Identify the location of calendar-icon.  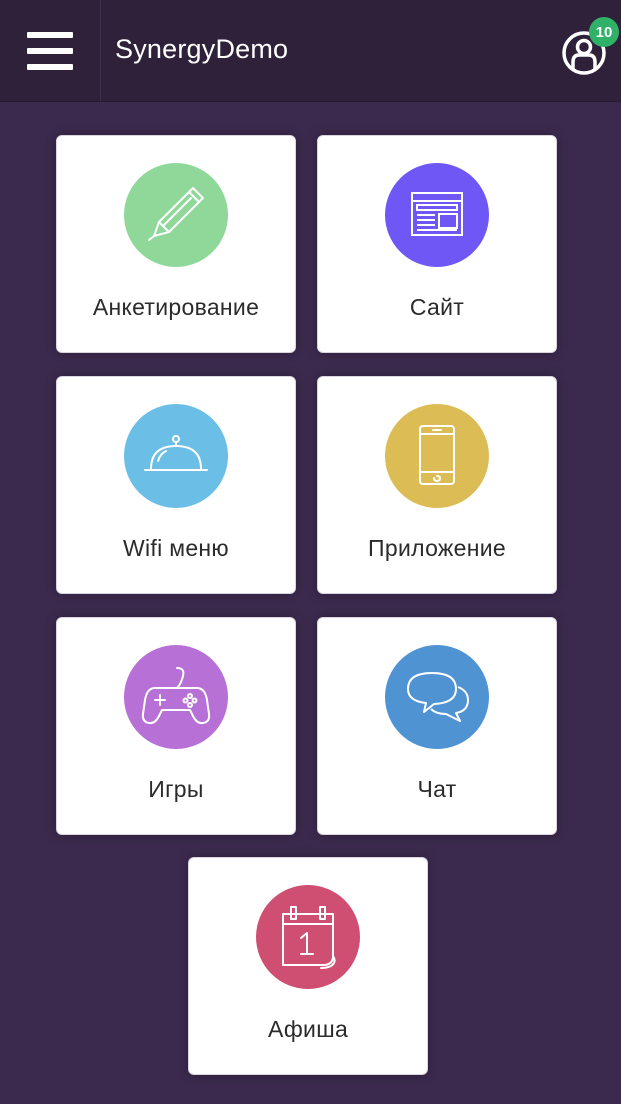
(309, 937).